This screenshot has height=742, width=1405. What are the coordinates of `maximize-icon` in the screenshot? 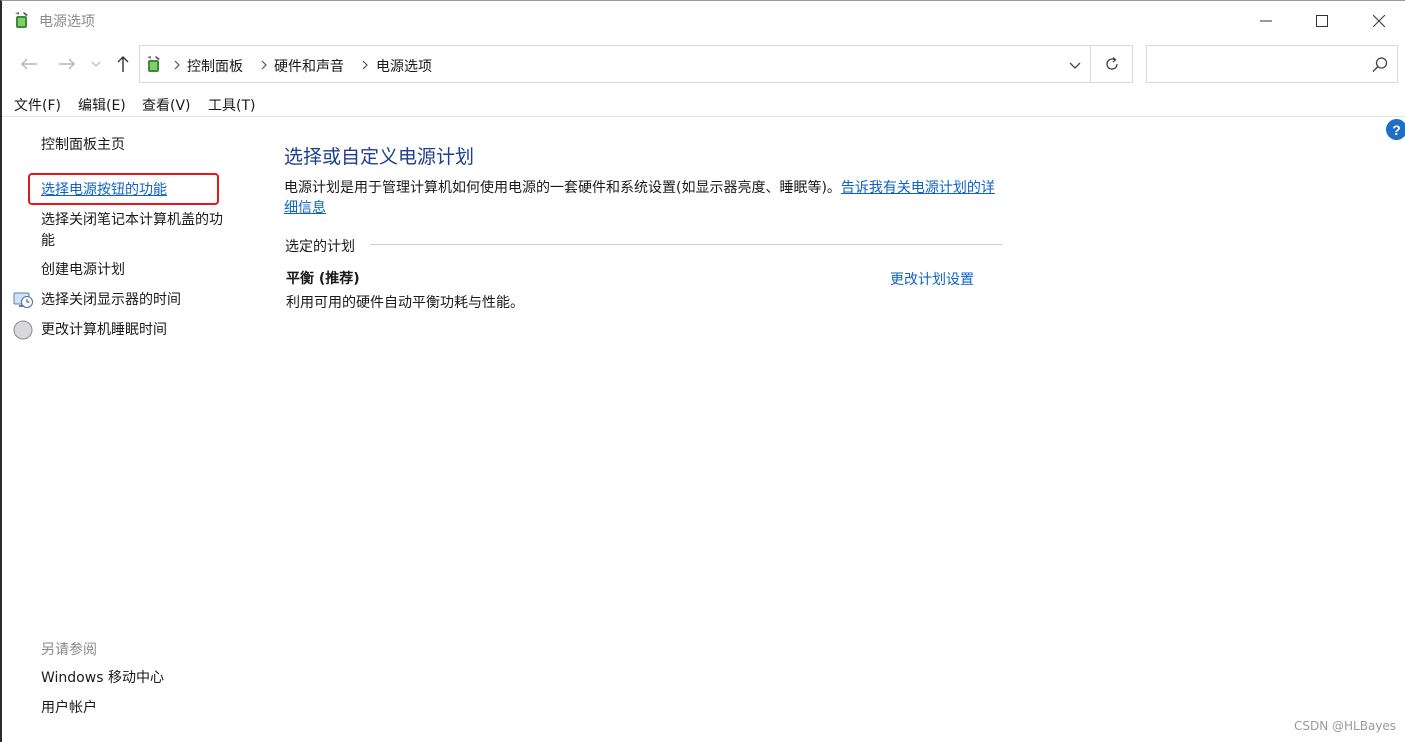 It's located at (1321, 21).